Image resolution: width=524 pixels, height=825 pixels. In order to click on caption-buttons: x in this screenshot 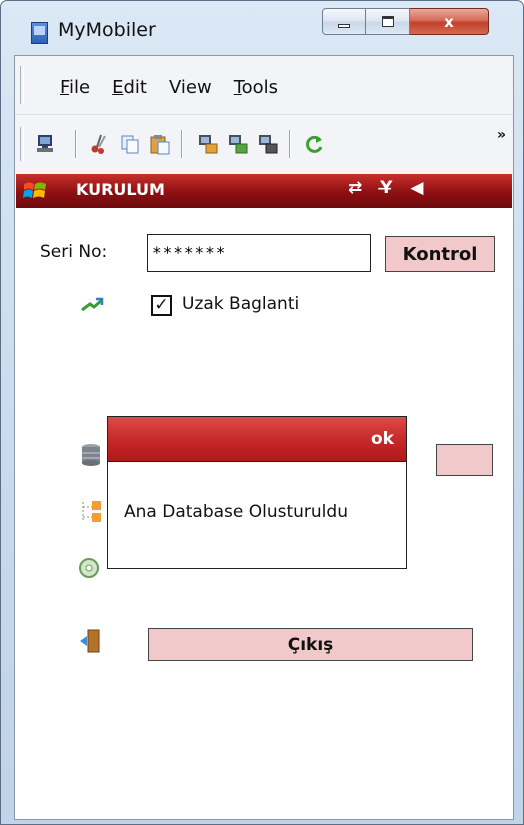, I will do `click(405, 21)`.